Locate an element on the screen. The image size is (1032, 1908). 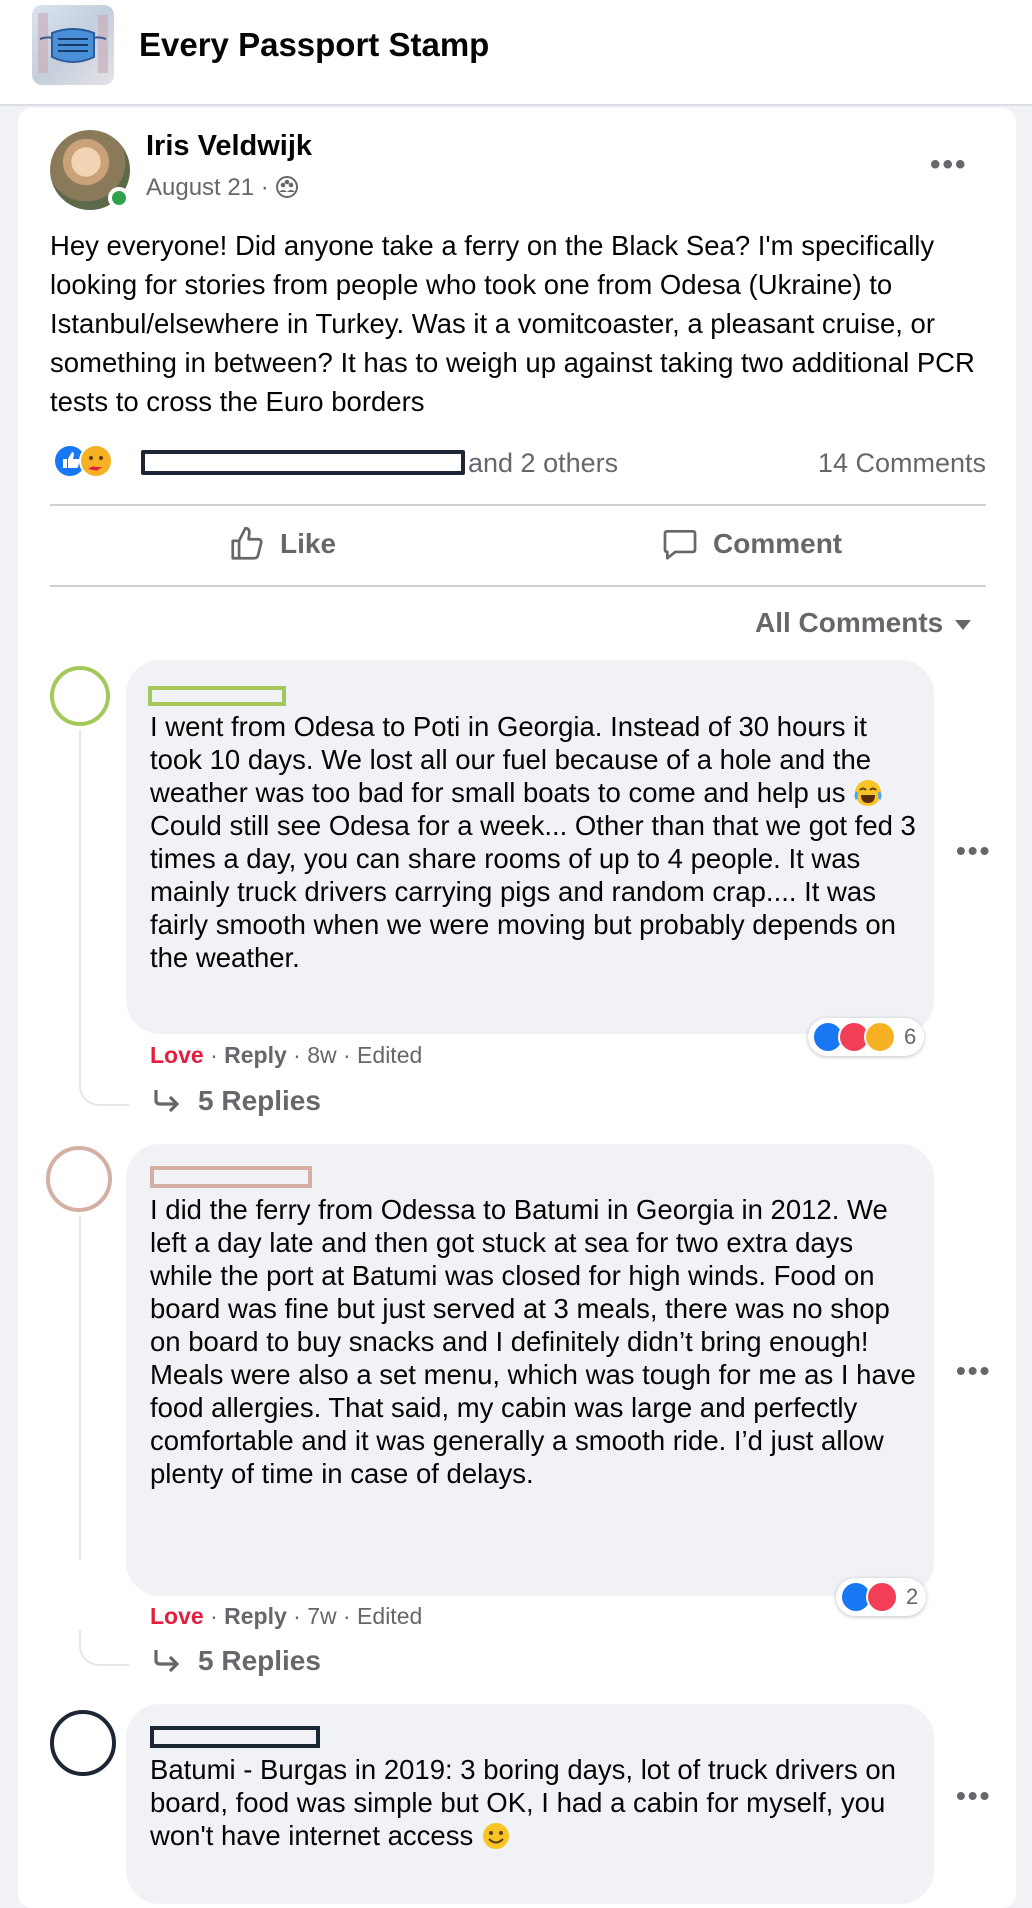
like-button: Like is located at coordinates (282, 544).